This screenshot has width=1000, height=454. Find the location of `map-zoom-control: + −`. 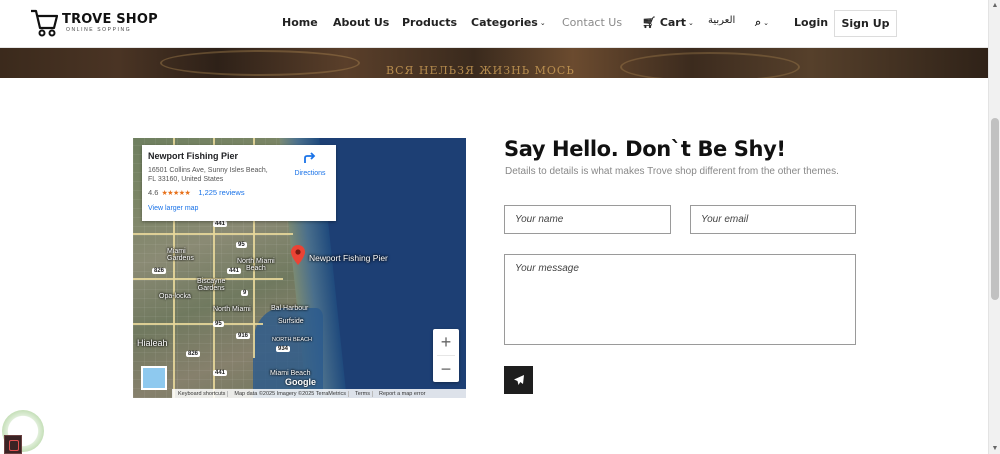

map-zoom-control: + − is located at coordinates (446, 355).